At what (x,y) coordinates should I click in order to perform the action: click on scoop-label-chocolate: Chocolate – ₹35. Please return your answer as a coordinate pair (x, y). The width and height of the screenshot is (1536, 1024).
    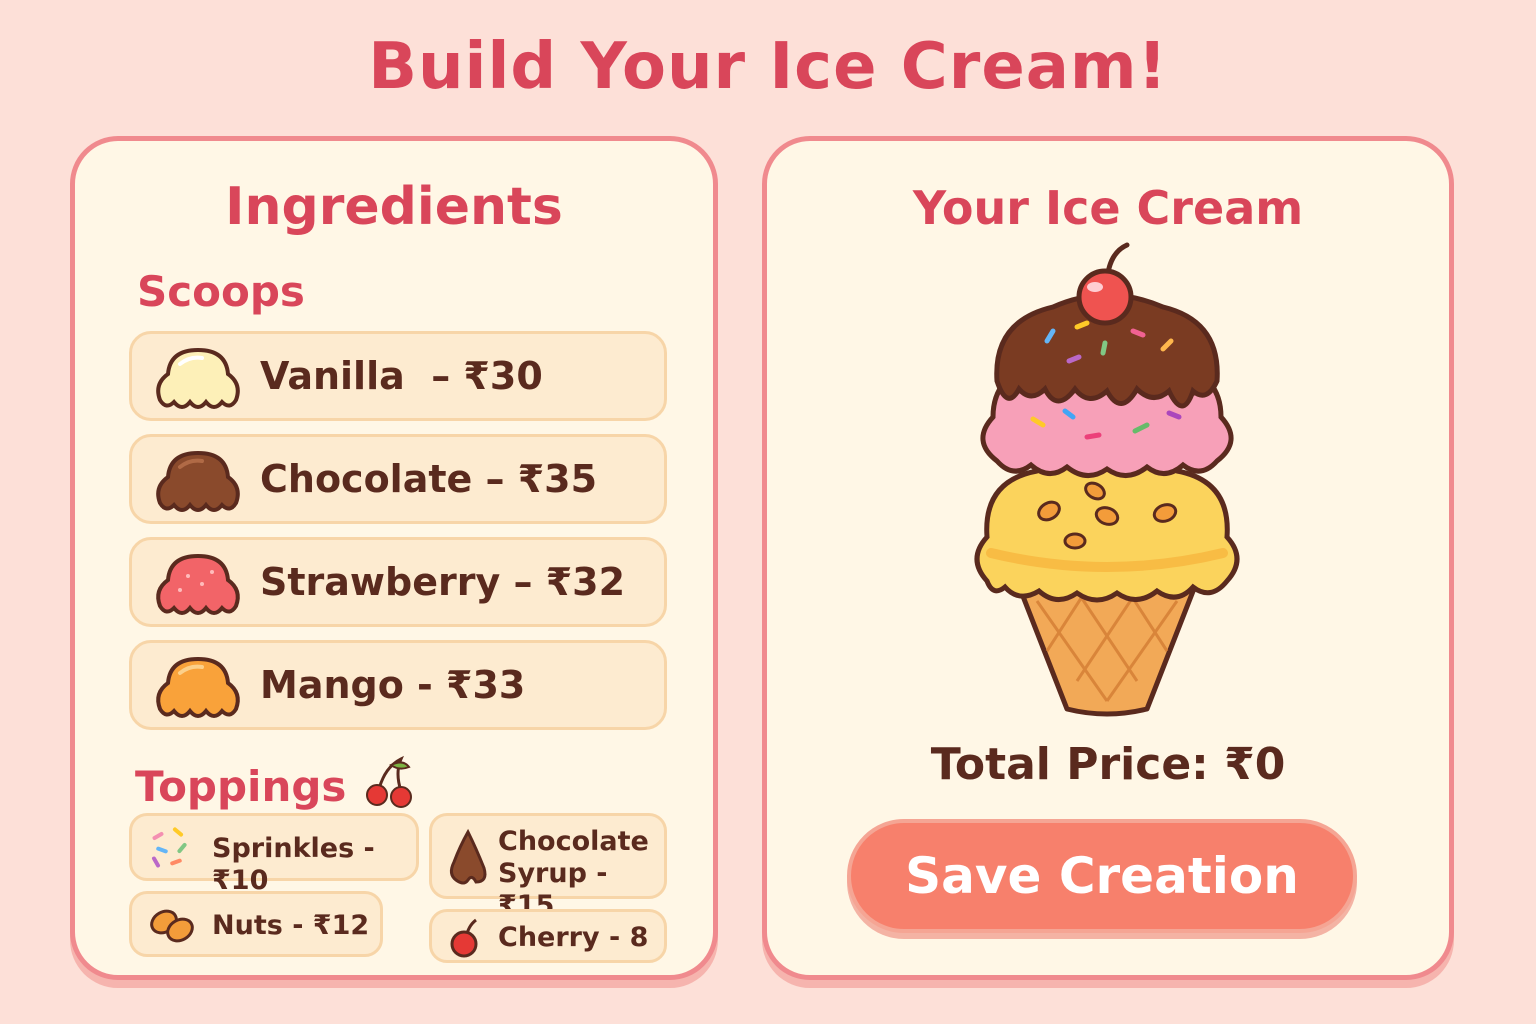
    Looking at the image, I should click on (429, 479).